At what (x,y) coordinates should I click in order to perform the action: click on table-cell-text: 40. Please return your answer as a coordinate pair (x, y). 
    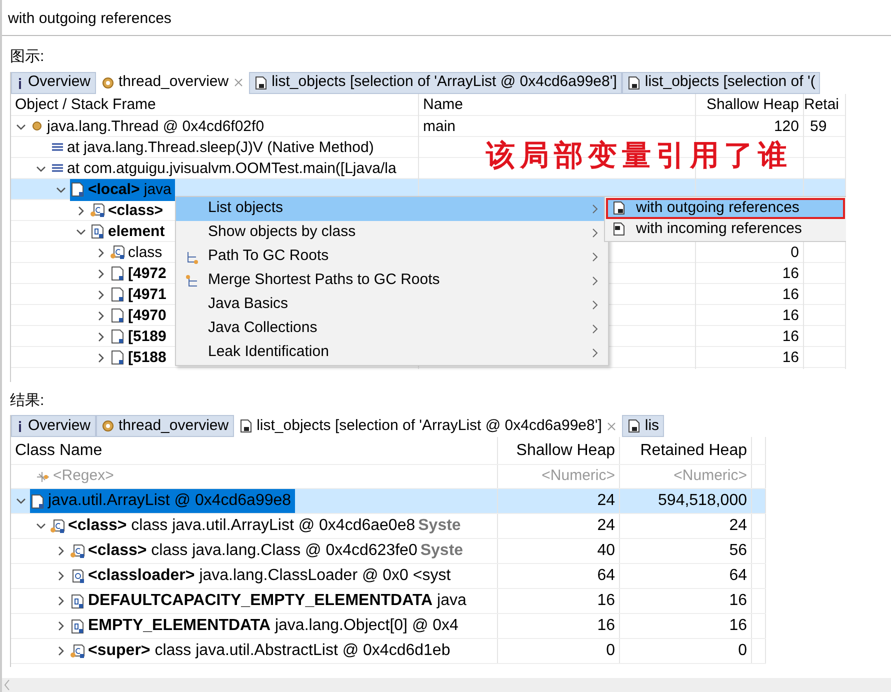
    Looking at the image, I should click on (606, 551).